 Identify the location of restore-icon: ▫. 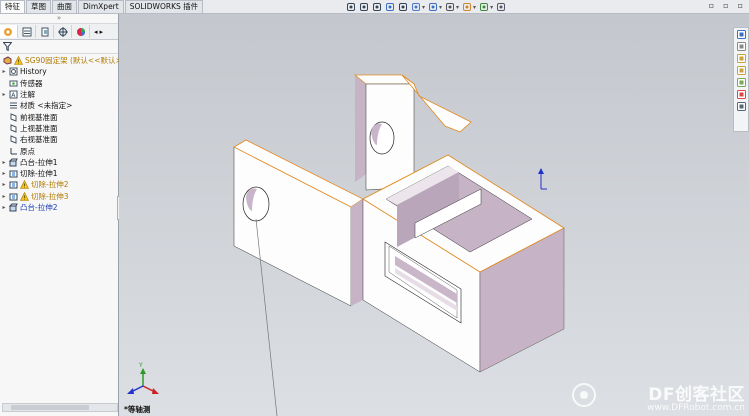
(725, 5).